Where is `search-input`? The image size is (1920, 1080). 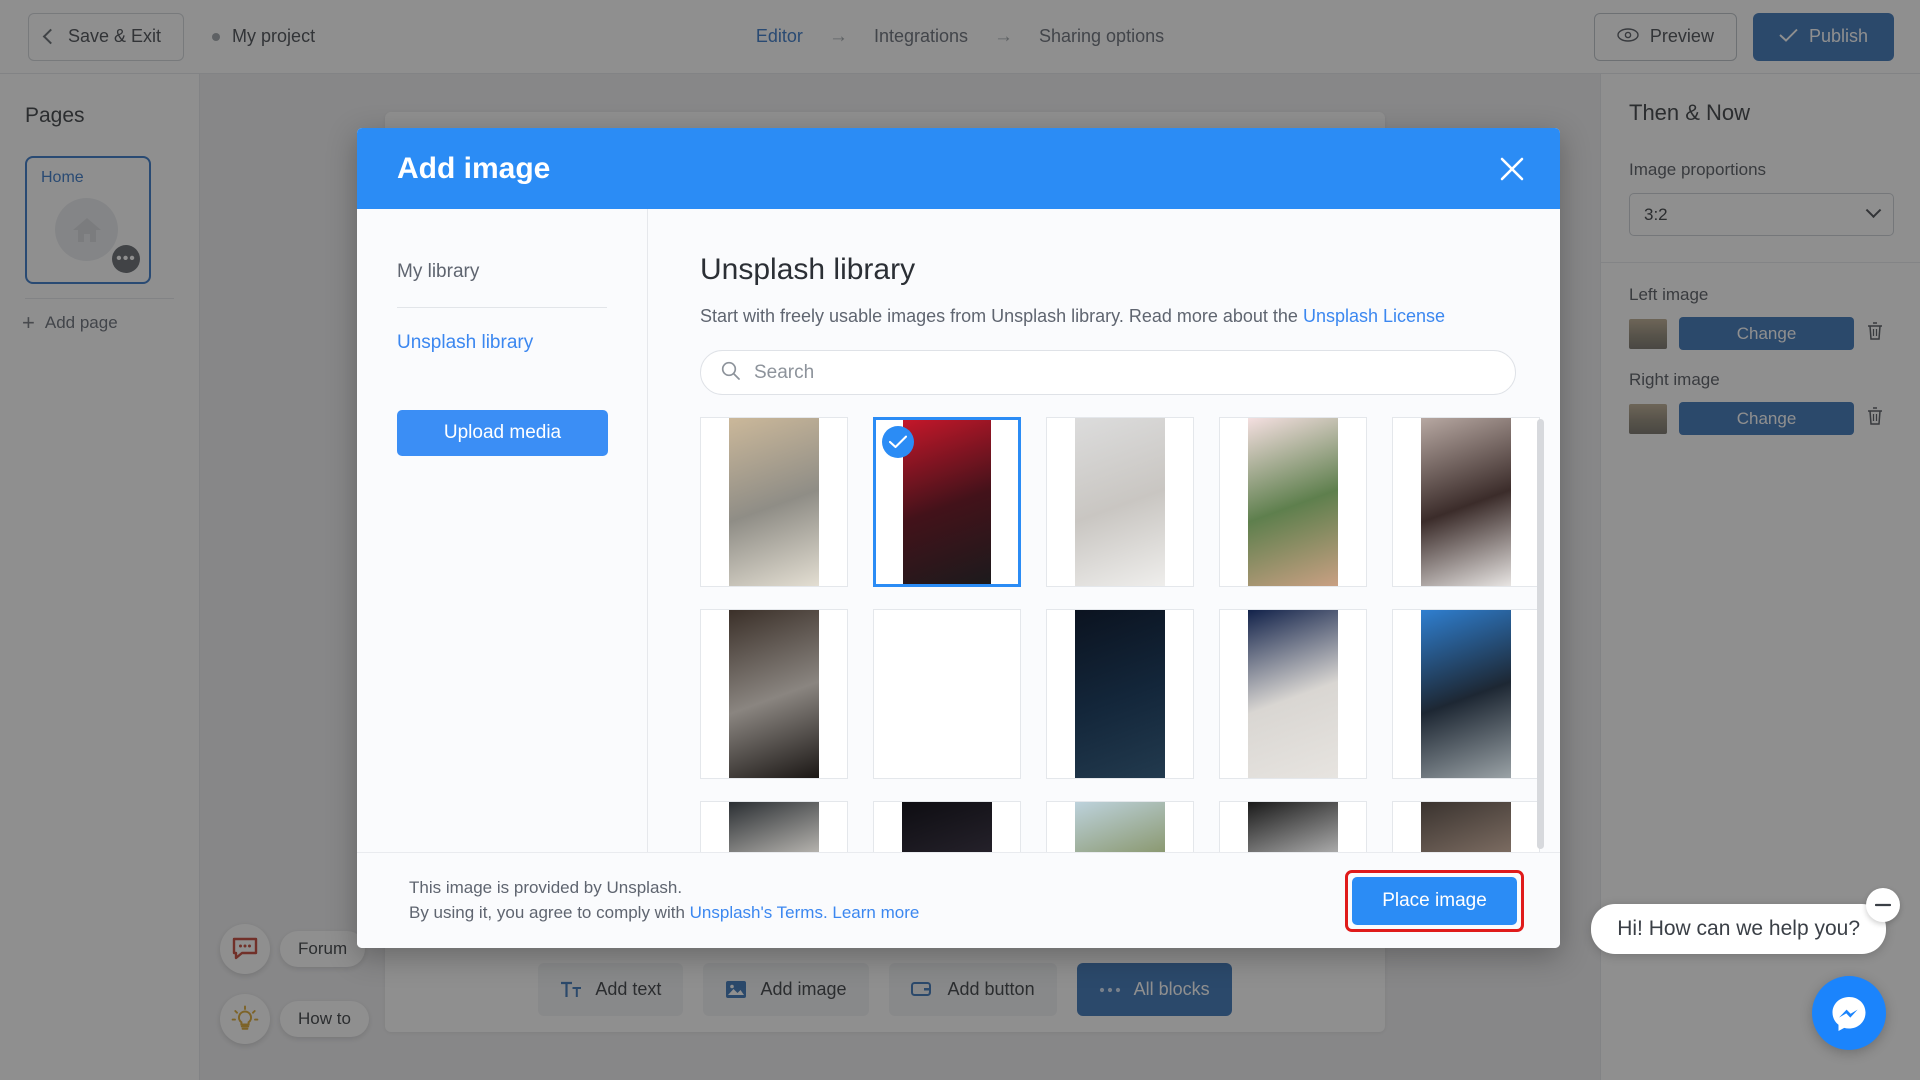 search-input is located at coordinates (1124, 372).